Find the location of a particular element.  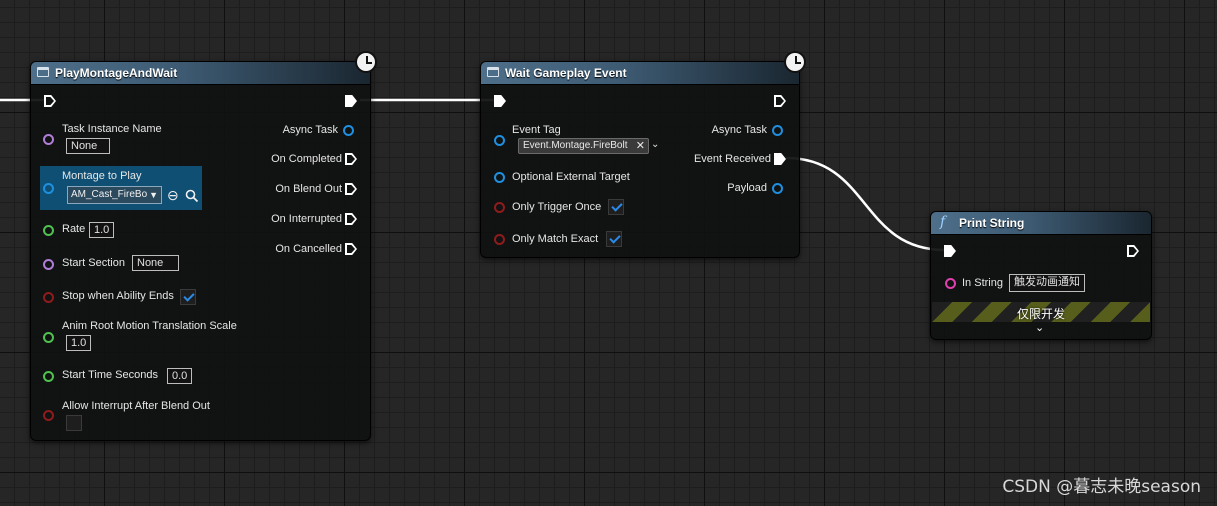

montage-asset-combo: AM_Cast_FireBo ▼ is located at coordinates (114, 195).